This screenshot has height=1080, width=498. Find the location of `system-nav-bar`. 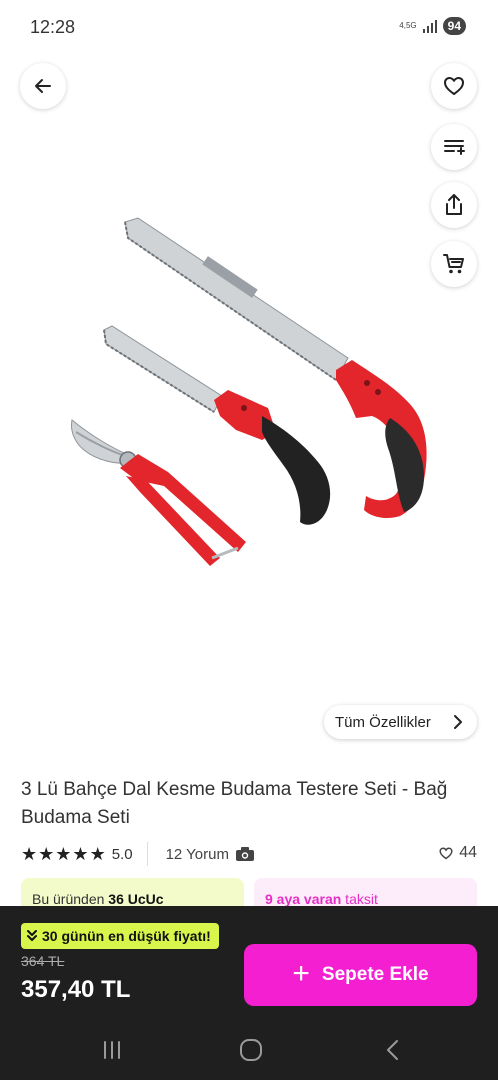

system-nav-bar is located at coordinates (249, 1050).